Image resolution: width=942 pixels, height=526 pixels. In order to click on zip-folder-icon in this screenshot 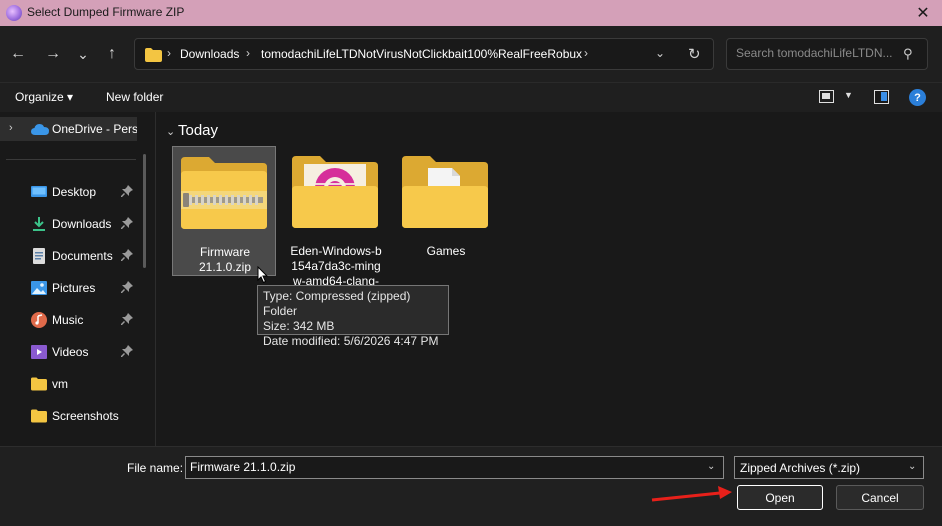, I will do `click(224, 193)`.